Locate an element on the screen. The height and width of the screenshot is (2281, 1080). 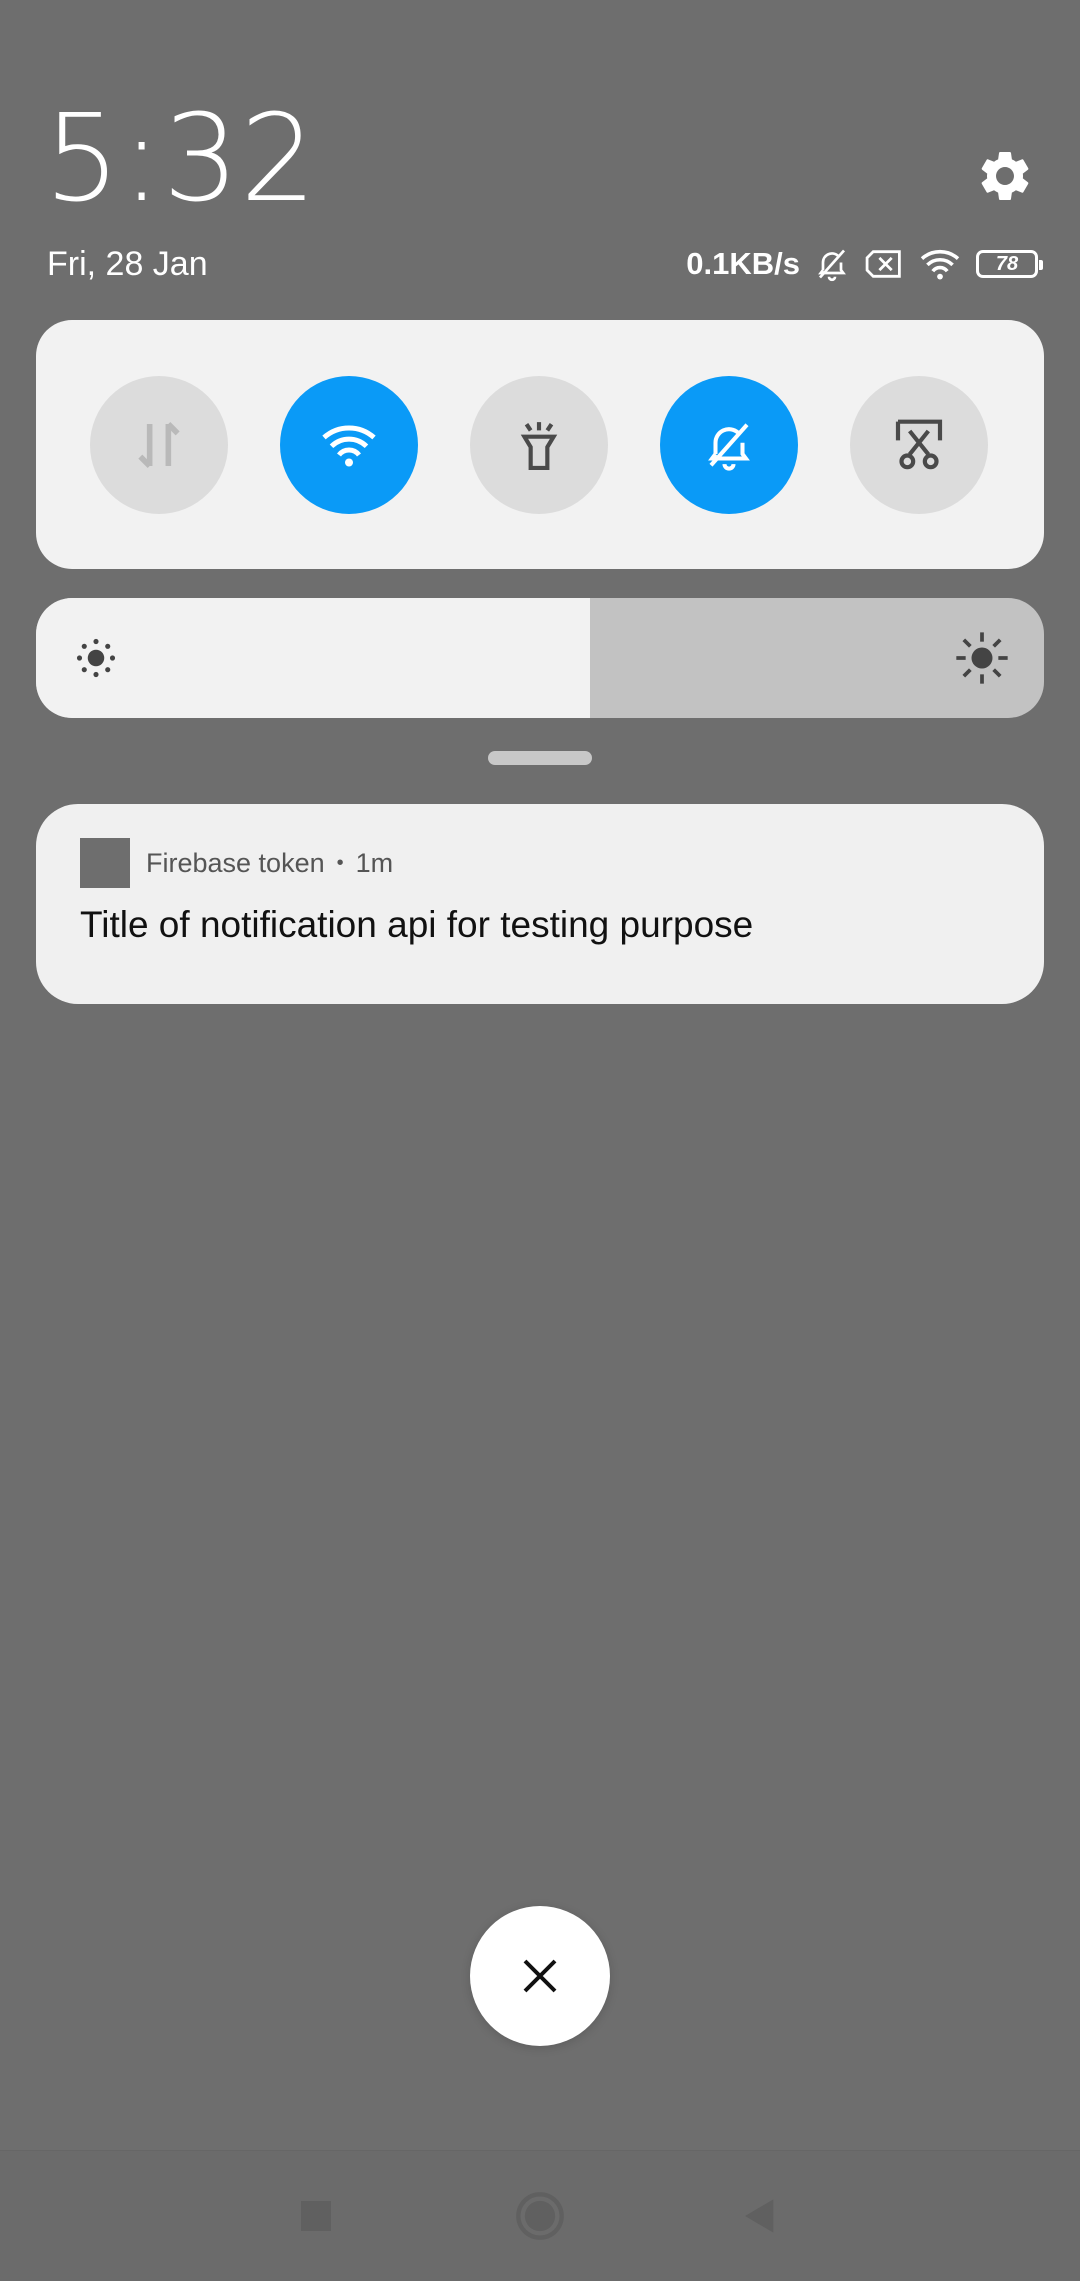
tile-flashlight is located at coordinates (539, 445).